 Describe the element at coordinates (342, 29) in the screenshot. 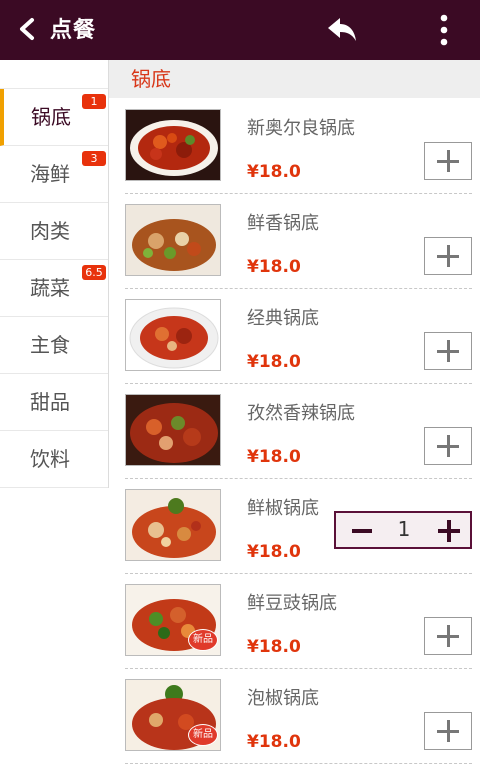

I see `reply-arrow-icon` at that location.